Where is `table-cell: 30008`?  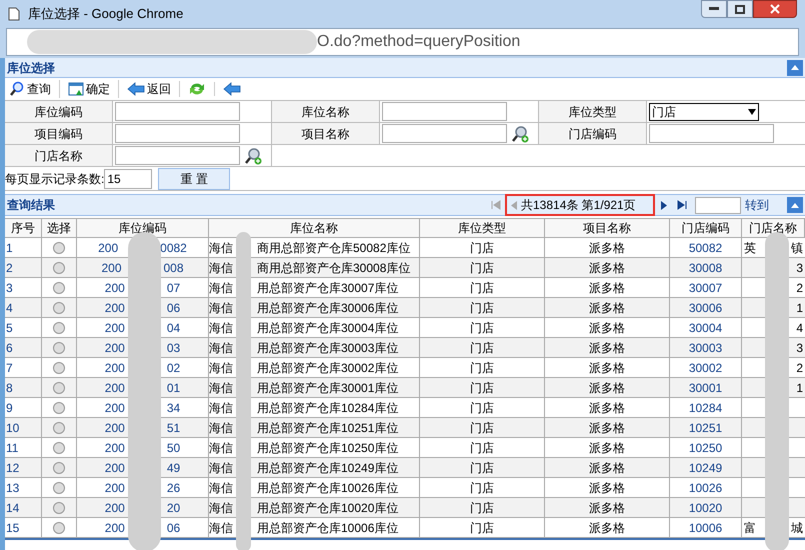
table-cell: 30008 is located at coordinates (706, 267).